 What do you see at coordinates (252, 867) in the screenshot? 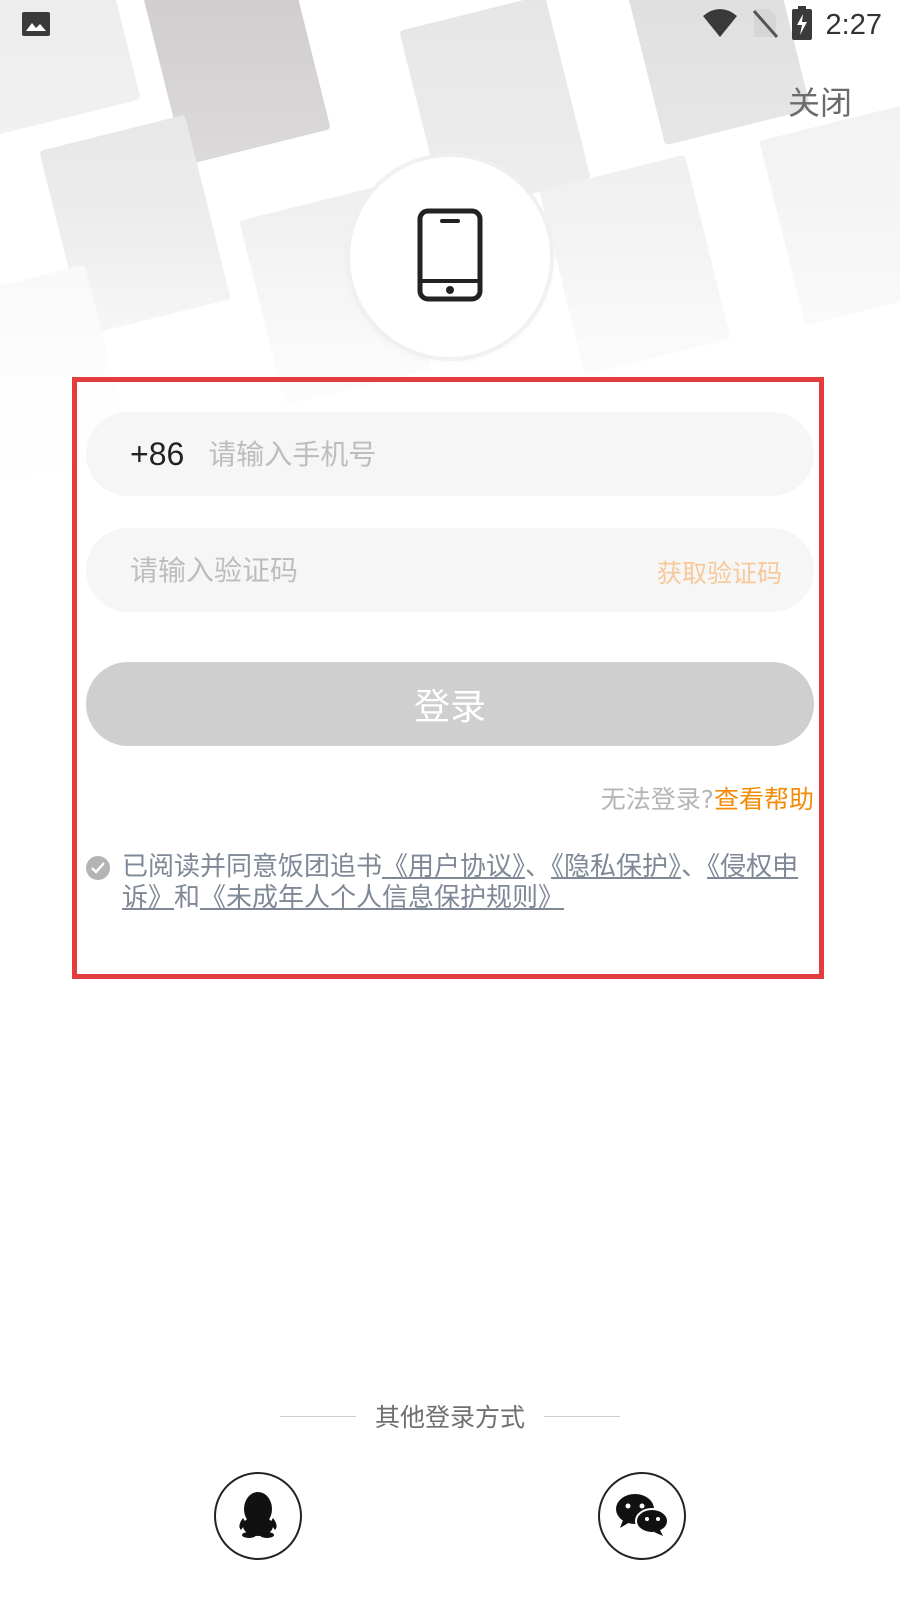
I see `agreement-prefix: 已阅读并同意饭团追书` at bounding box center [252, 867].